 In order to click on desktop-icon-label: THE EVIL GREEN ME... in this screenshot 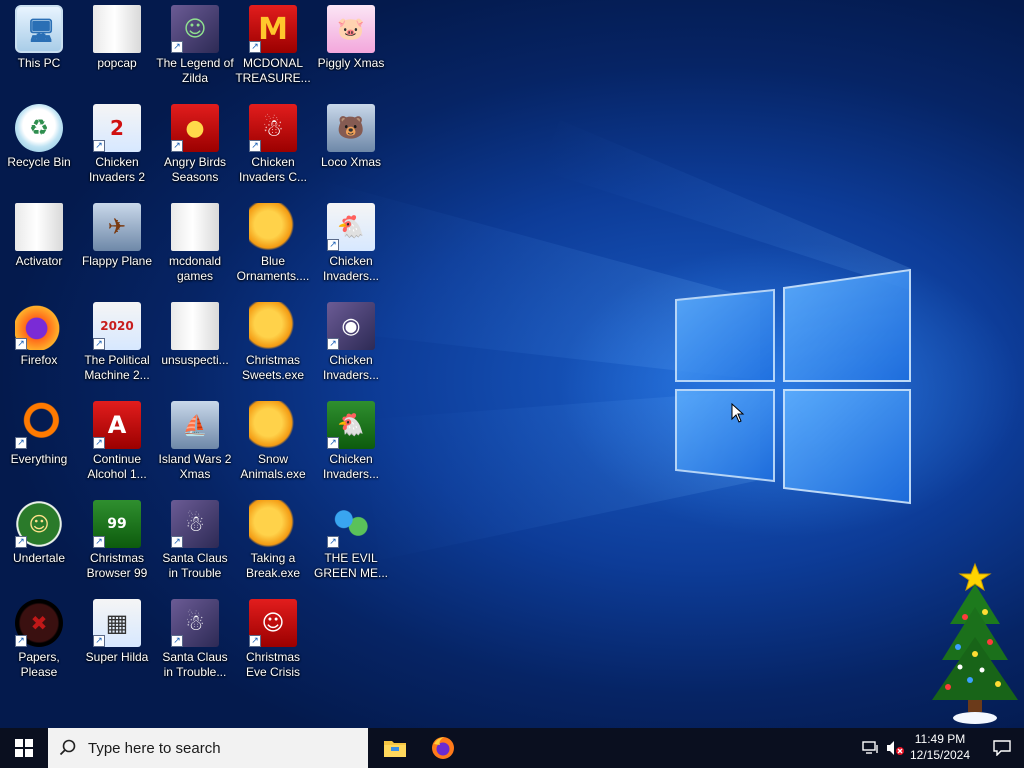, I will do `click(350, 565)`.